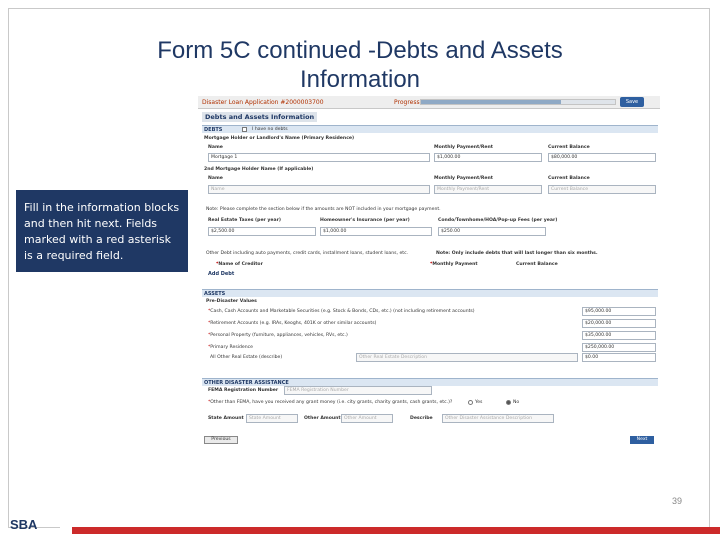 The width and height of the screenshot is (720, 540). Describe the element at coordinates (430, 293) in the screenshot. I see `assets-band: ASSETS` at that location.